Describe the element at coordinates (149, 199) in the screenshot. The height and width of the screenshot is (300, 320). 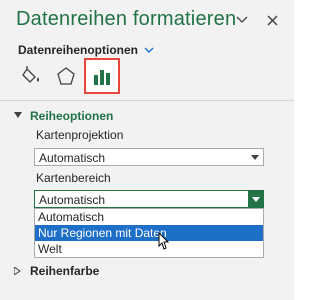
I see `area-select: Automatisch` at that location.